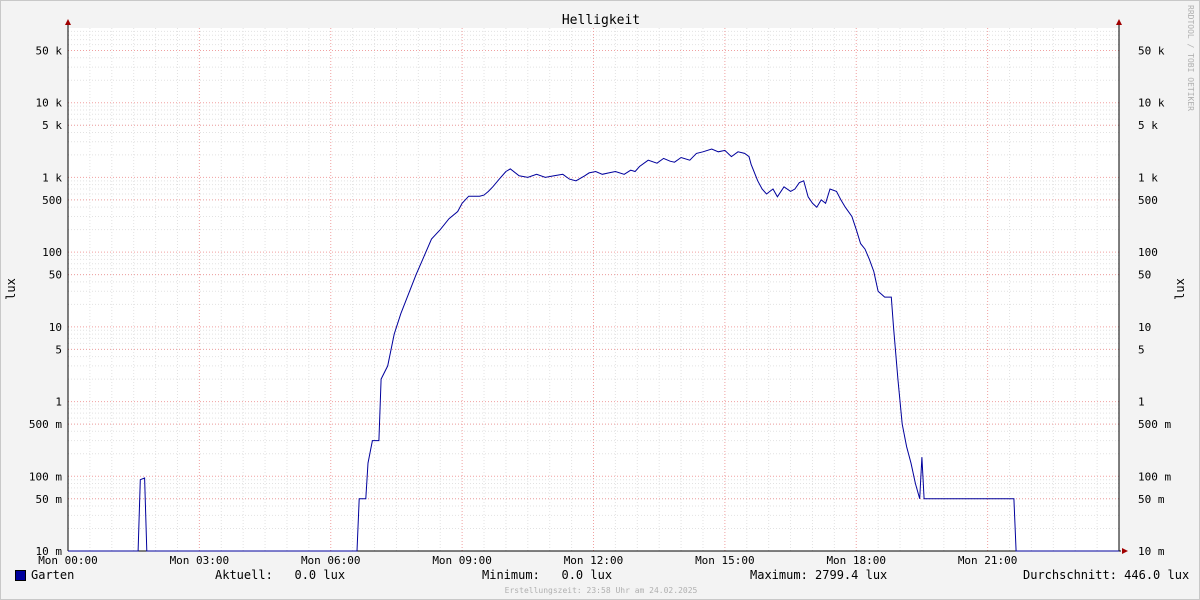  Describe the element at coordinates (1151, 551) in the screenshot. I see `y-tick-label-right: 10 m` at that location.